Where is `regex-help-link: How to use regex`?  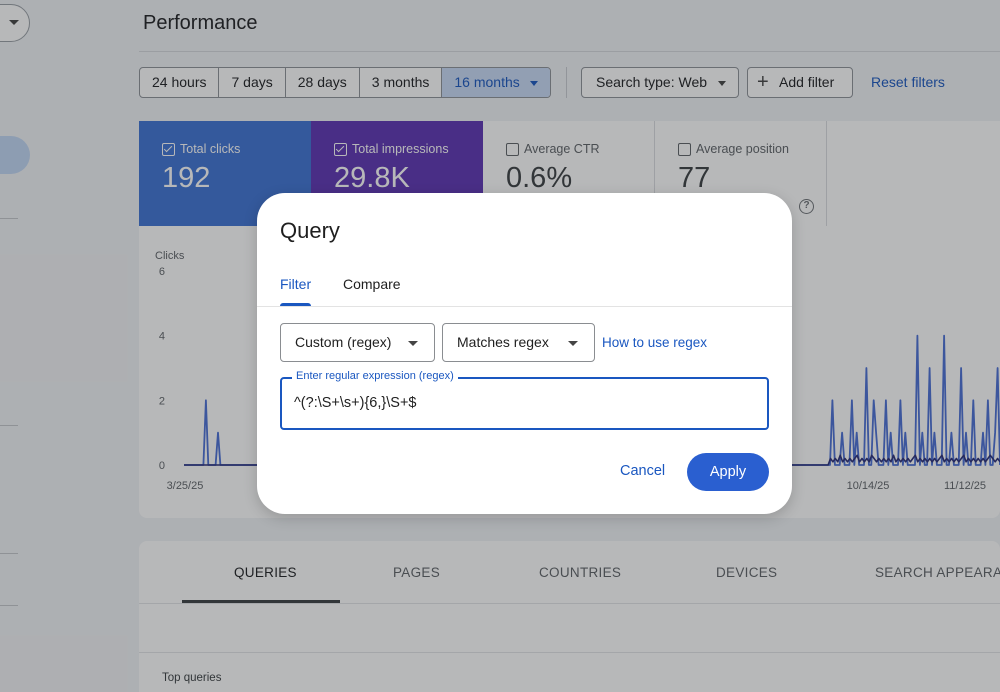
regex-help-link: How to use regex is located at coordinates (654, 342).